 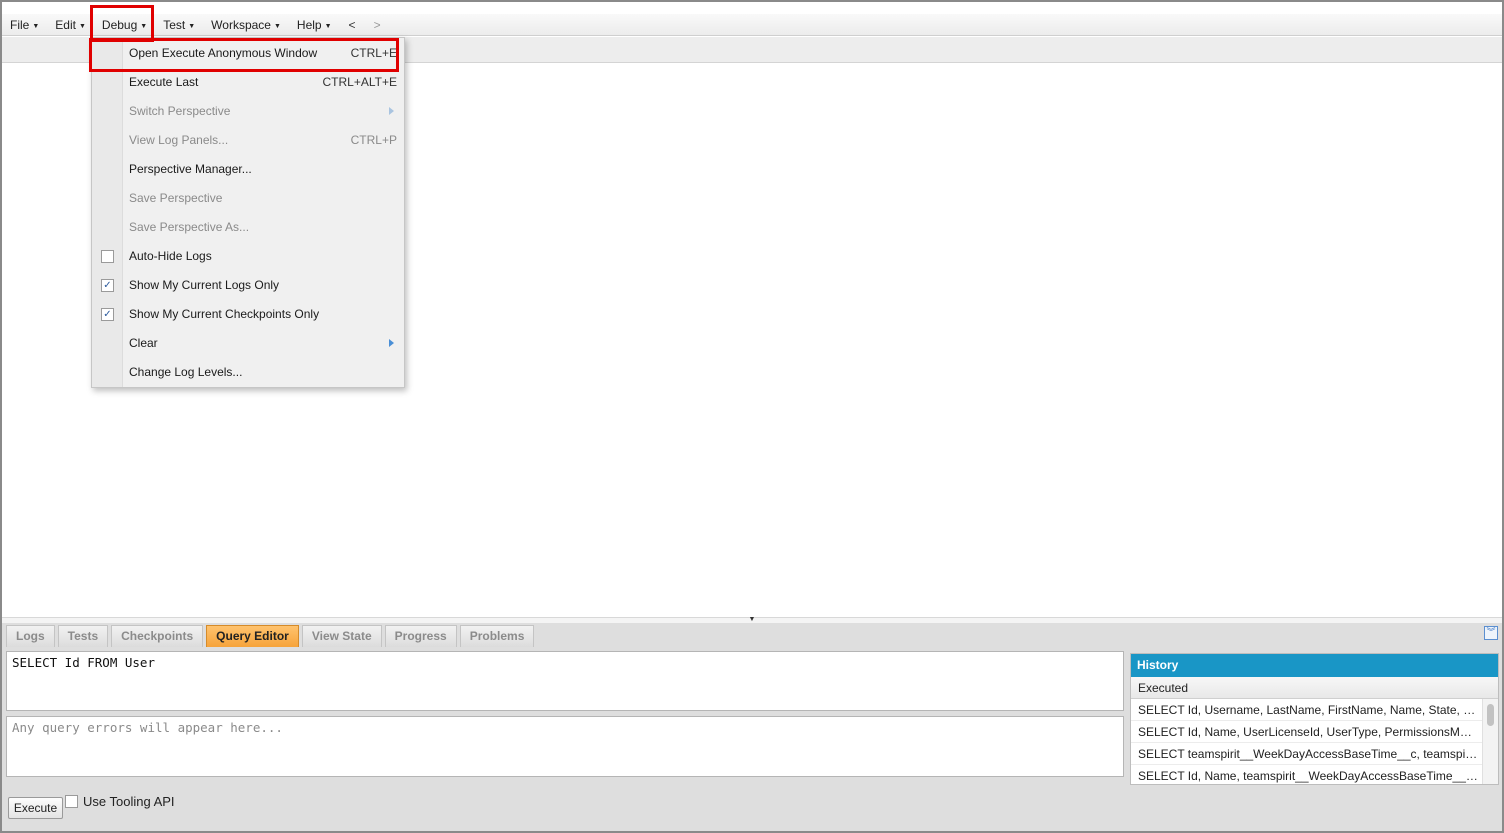 I want to click on history-scrollbar, so click(x=1490, y=741).